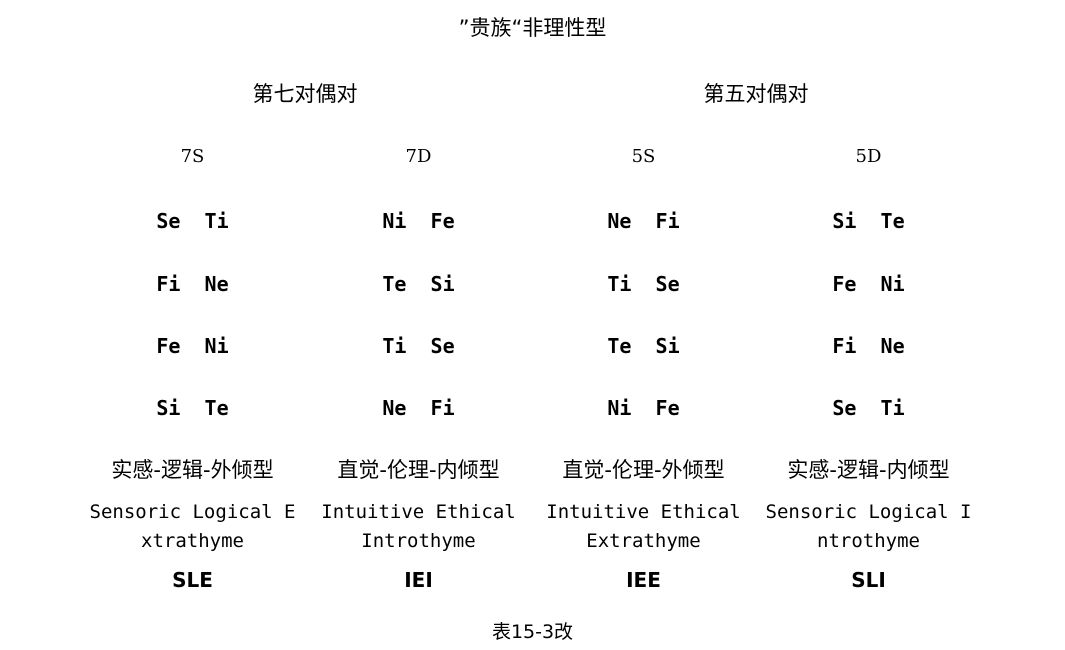 This screenshot has width=1065, height=650. I want to click on type-name-chinese: 直觉-伦理-内倾型, so click(418, 470).